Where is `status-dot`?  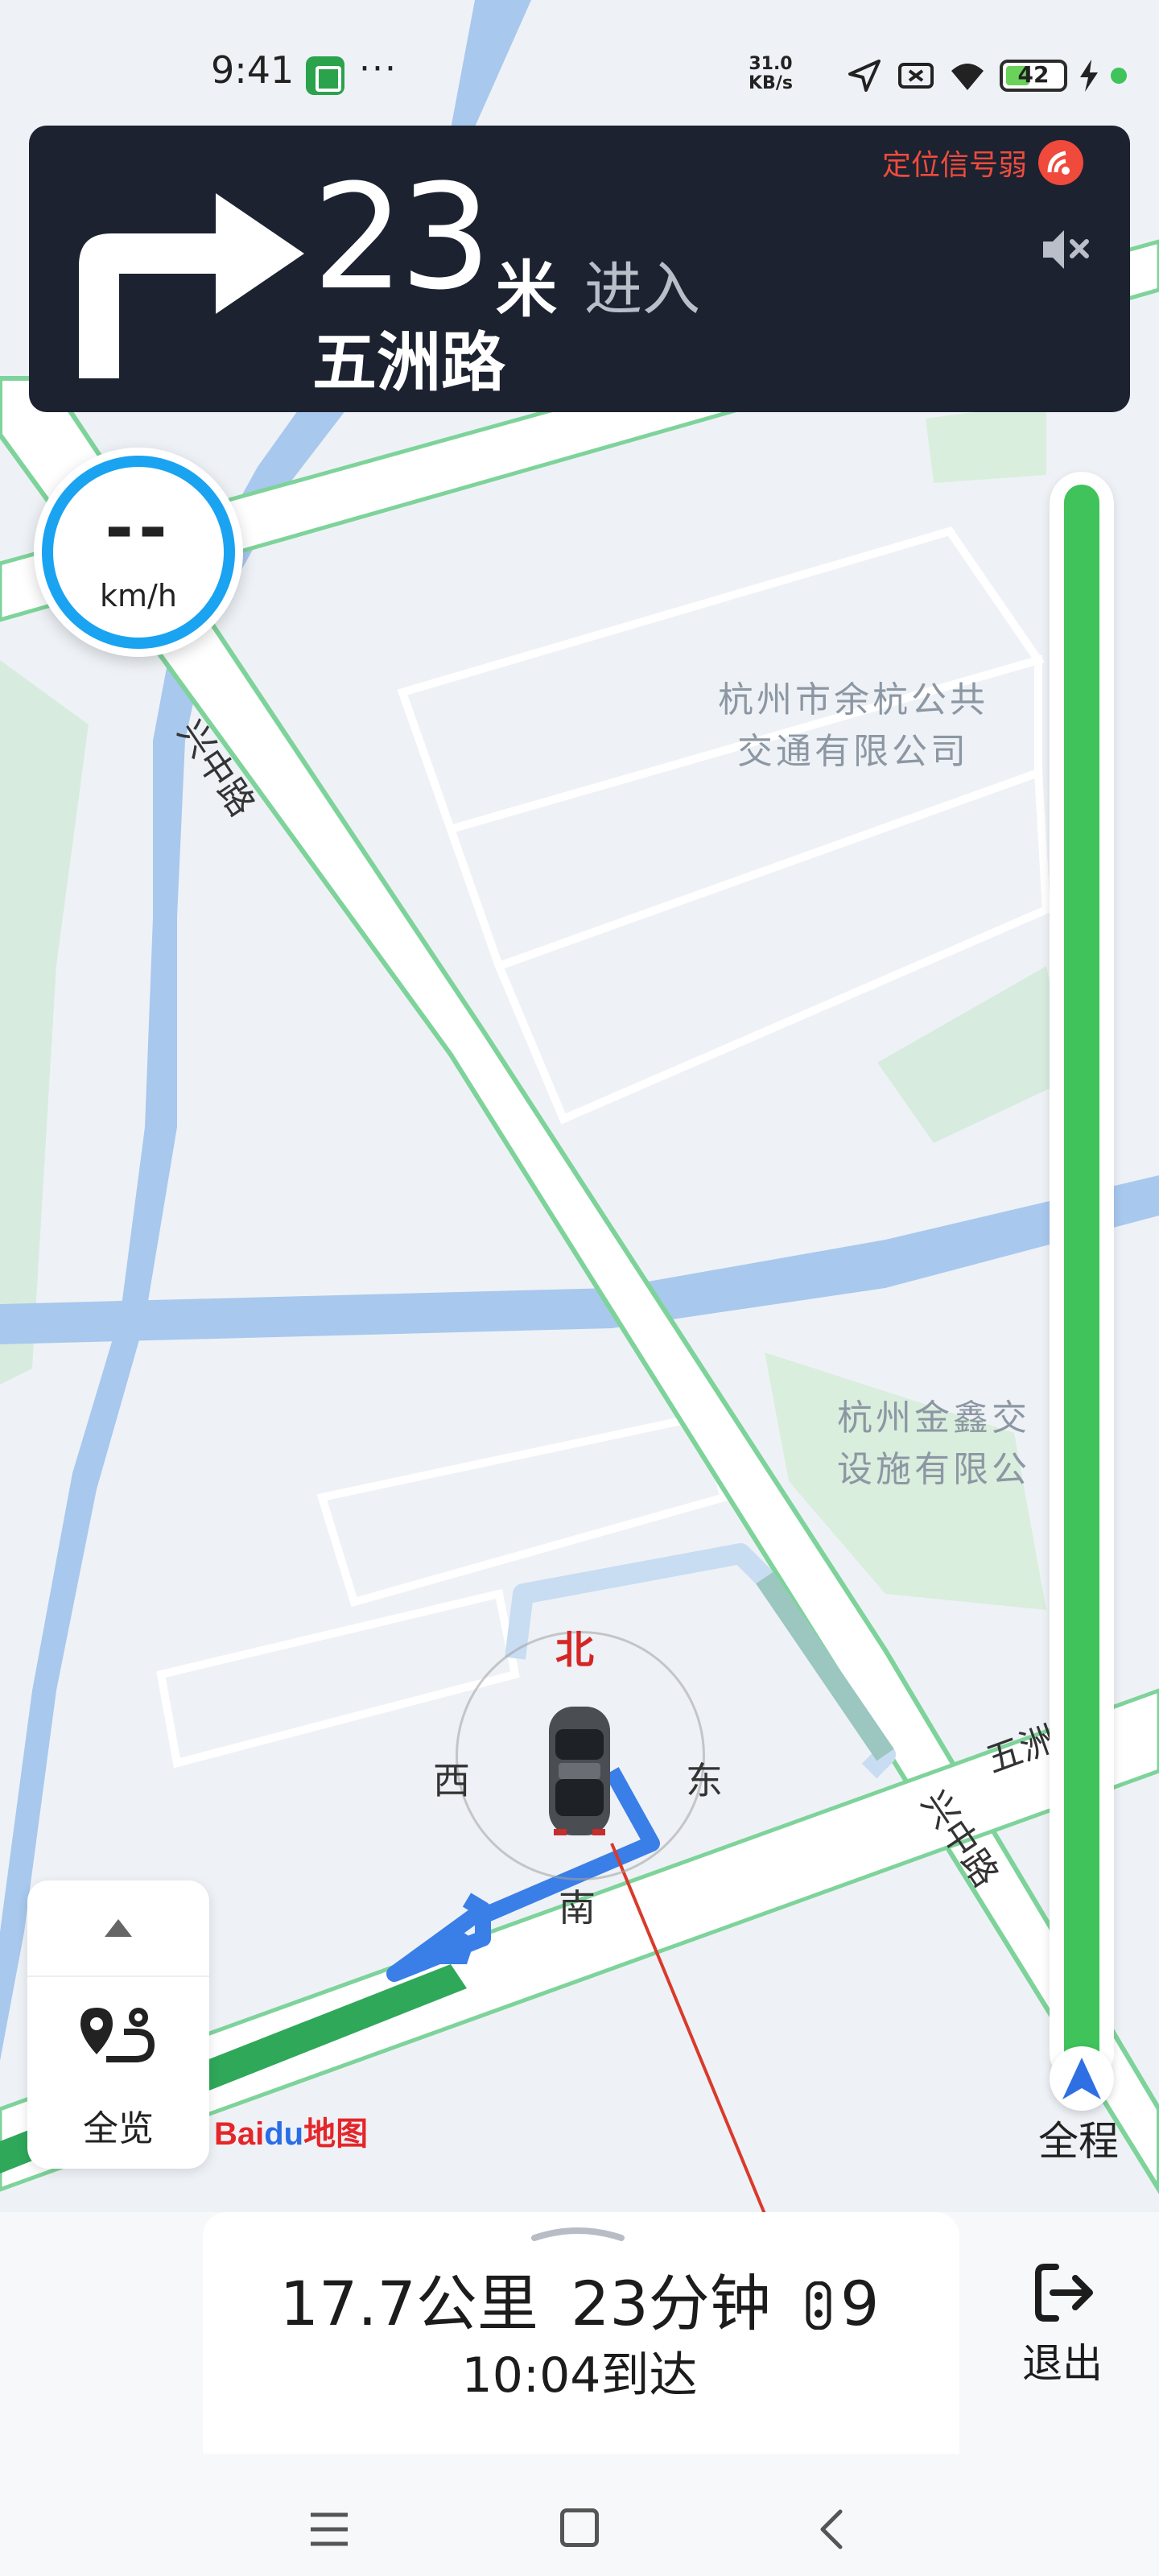 status-dot is located at coordinates (1119, 76).